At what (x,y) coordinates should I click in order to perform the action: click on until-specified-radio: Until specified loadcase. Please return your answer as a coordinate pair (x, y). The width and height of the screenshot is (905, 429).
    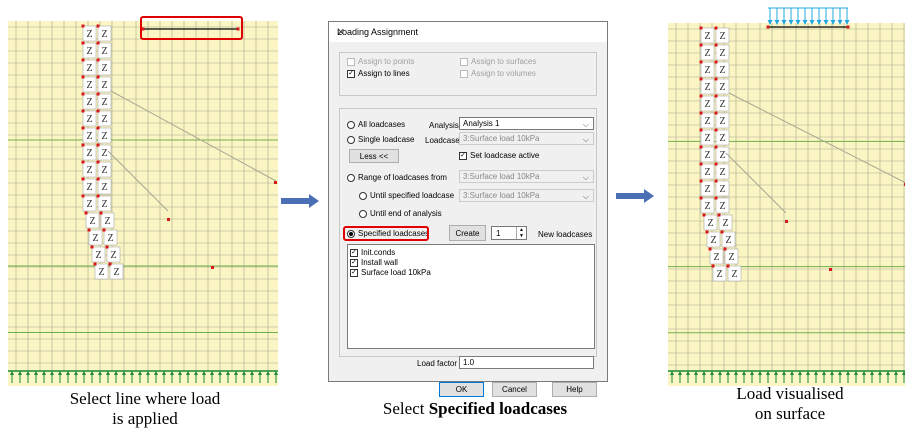
    Looking at the image, I should click on (406, 195).